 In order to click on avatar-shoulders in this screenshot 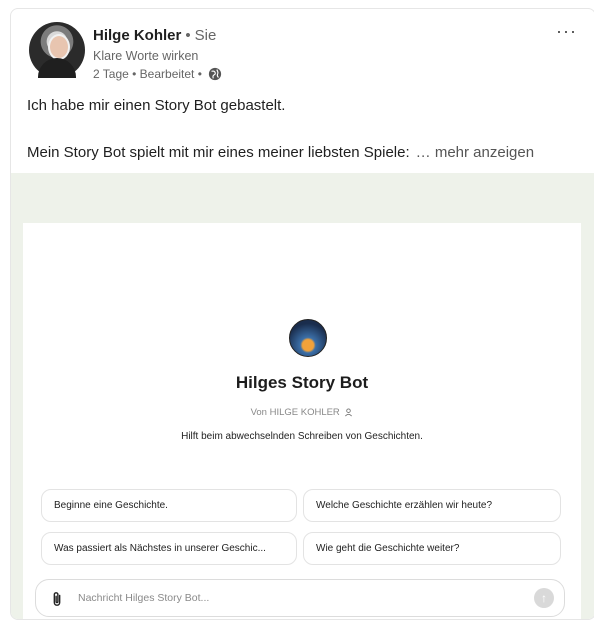, I will do `click(57, 68)`.